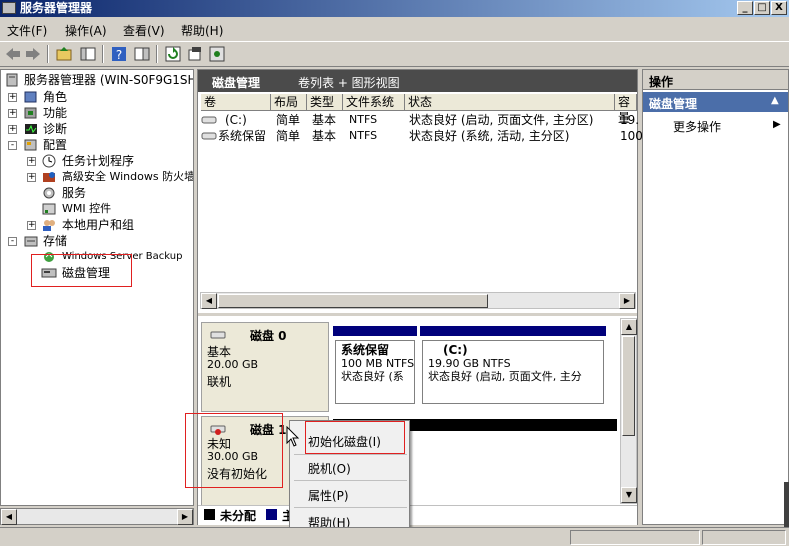 This screenshot has width=789, height=546. I want to click on features-icon, so click(30, 113).